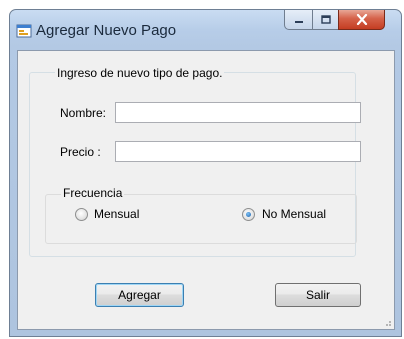 This screenshot has height=339, width=404. I want to click on nombre-label: Nombre:, so click(83, 113).